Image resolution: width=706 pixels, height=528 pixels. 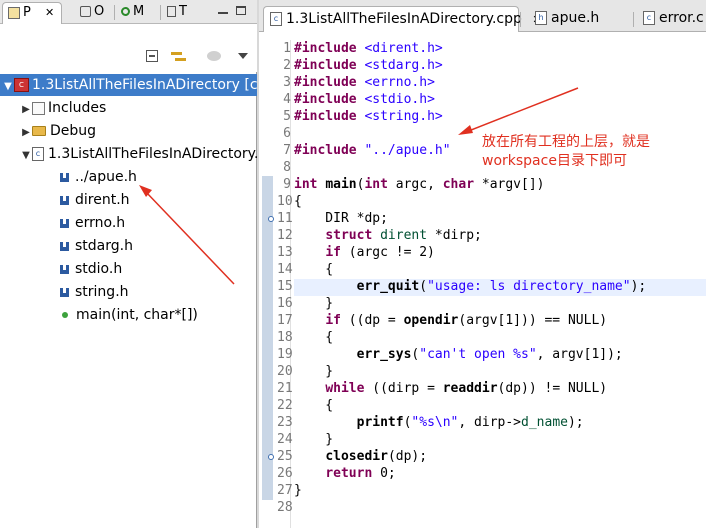 What do you see at coordinates (465, 130) in the screenshot?
I see `arrow-head-icon` at bounding box center [465, 130].